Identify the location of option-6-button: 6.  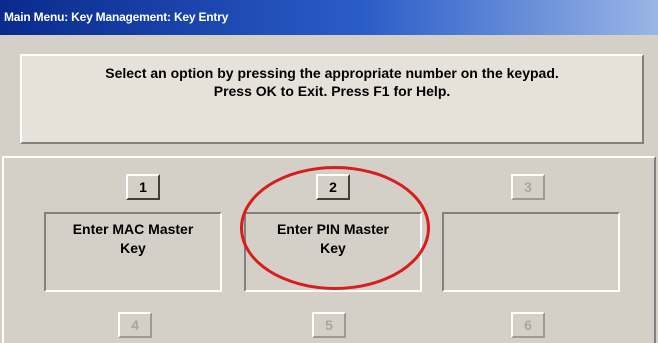
(528, 325).